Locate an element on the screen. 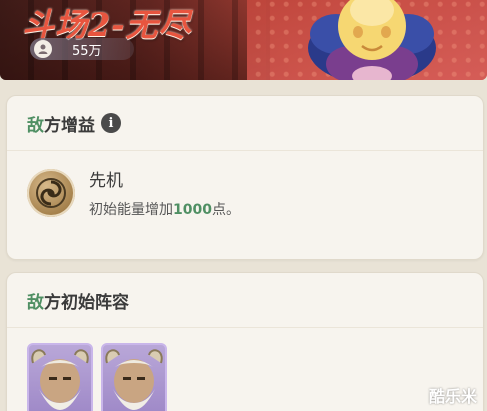 The width and height of the screenshot is (487, 411). buff-name: 先机 is located at coordinates (106, 181).